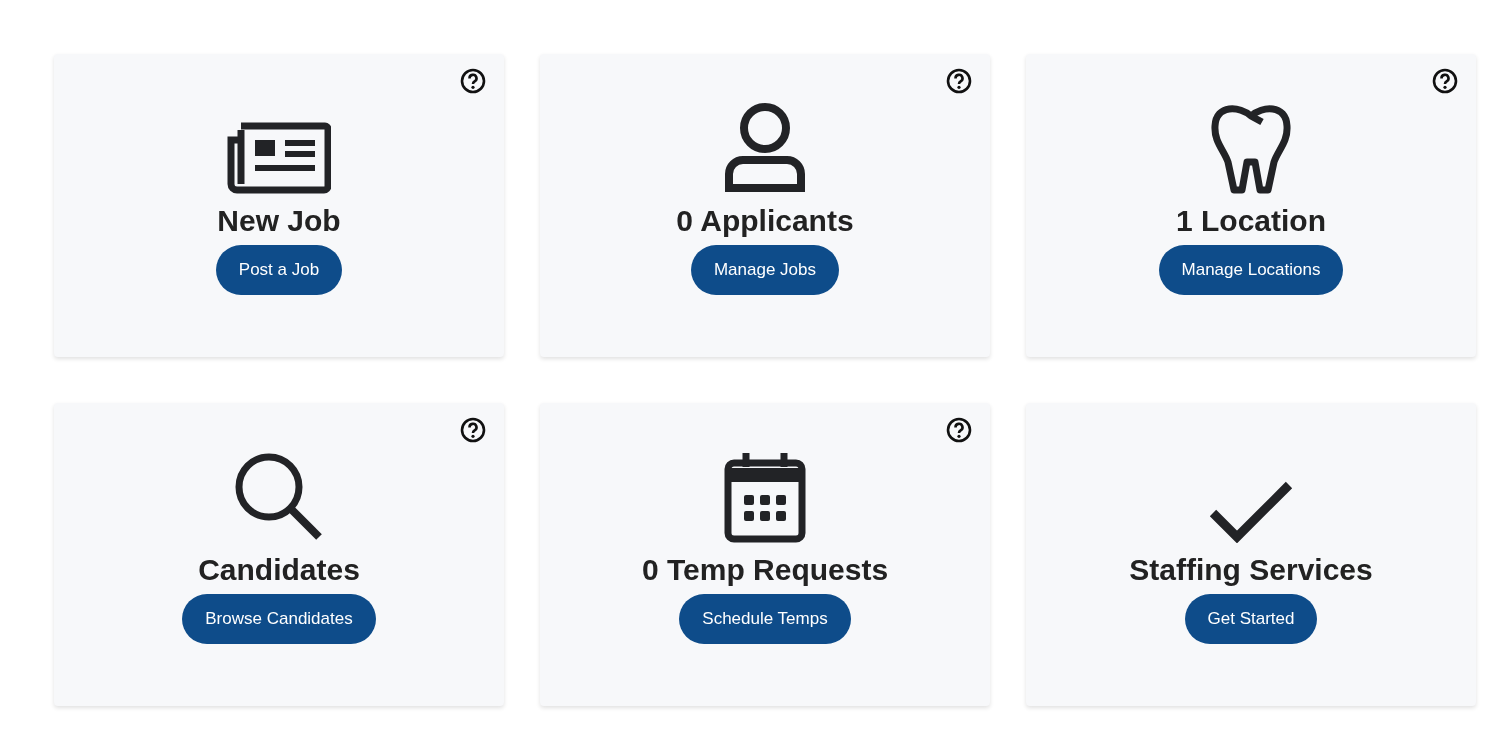  What do you see at coordinates (1251, 570) in the screenshot?
I see `card-title: Staffing Services` at bounding box center [1251, 570].